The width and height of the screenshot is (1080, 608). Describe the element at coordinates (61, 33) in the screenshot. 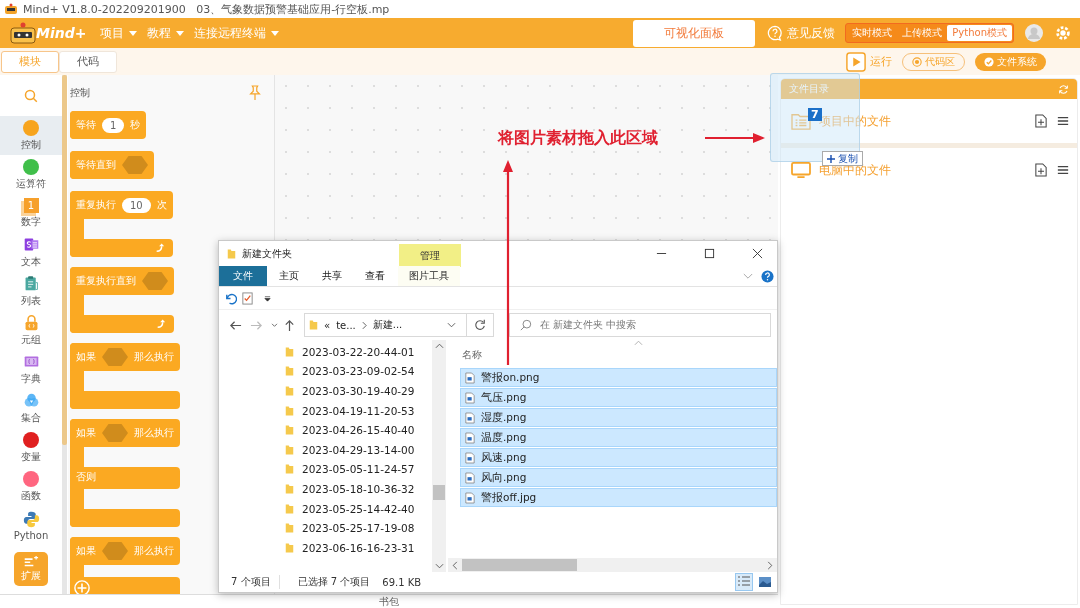

I see `logo-text: Mind+` at that location.